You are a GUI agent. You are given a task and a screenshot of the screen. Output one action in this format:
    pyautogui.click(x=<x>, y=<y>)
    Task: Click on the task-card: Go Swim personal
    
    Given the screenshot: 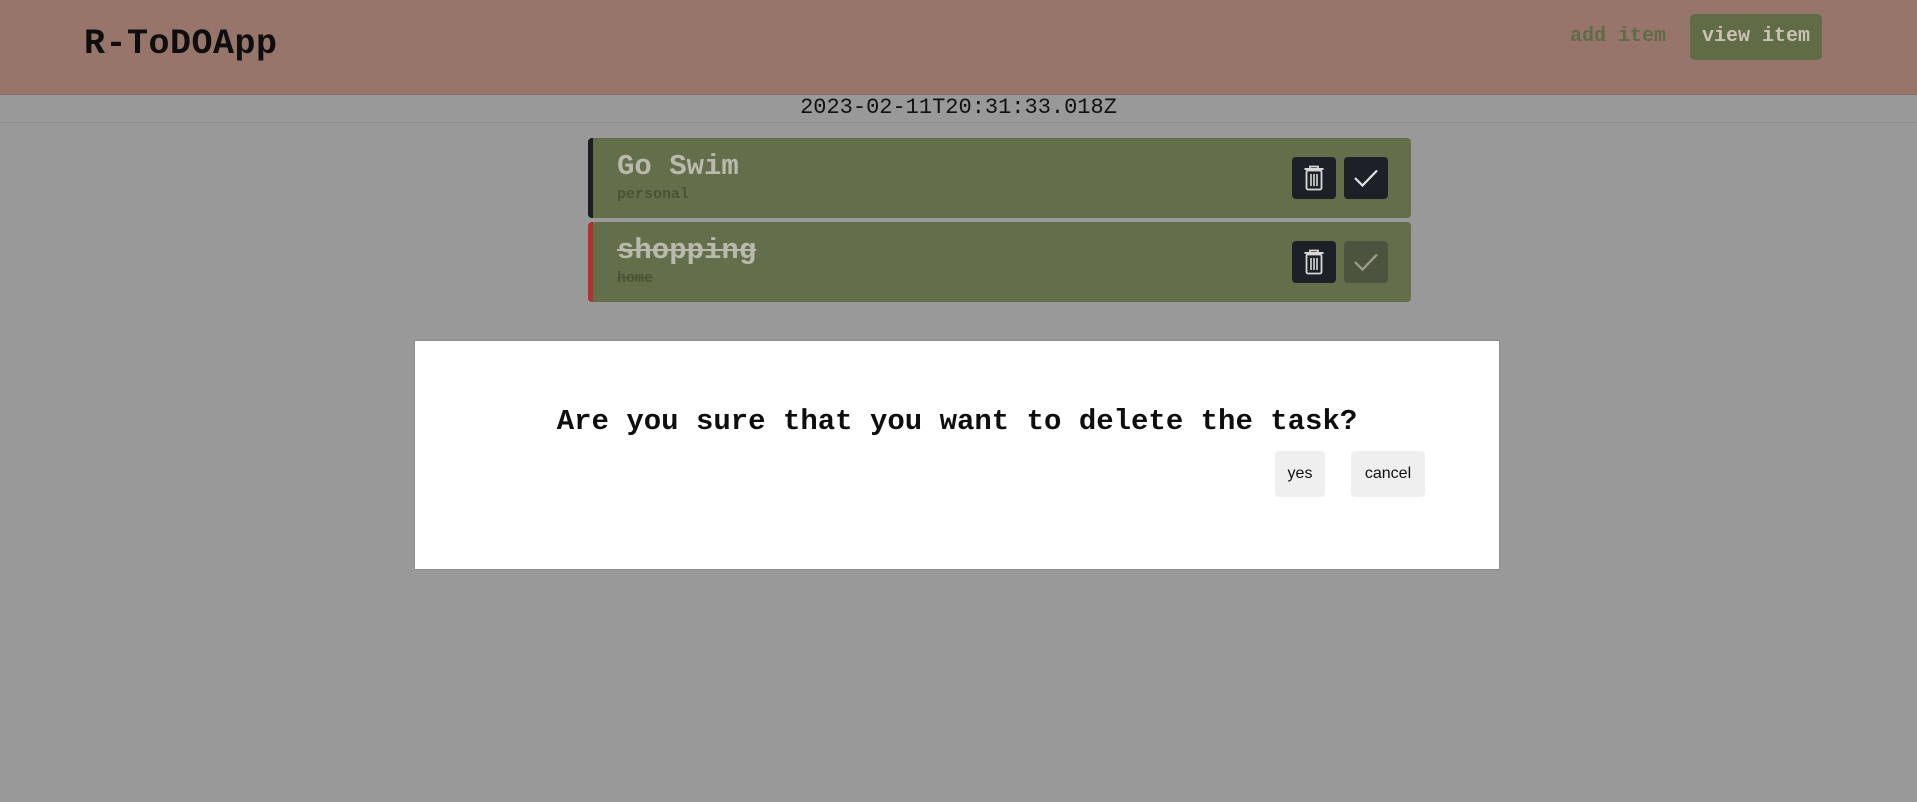 What is the action you would take?
    pyautogui.click(x=999, y=178)
    